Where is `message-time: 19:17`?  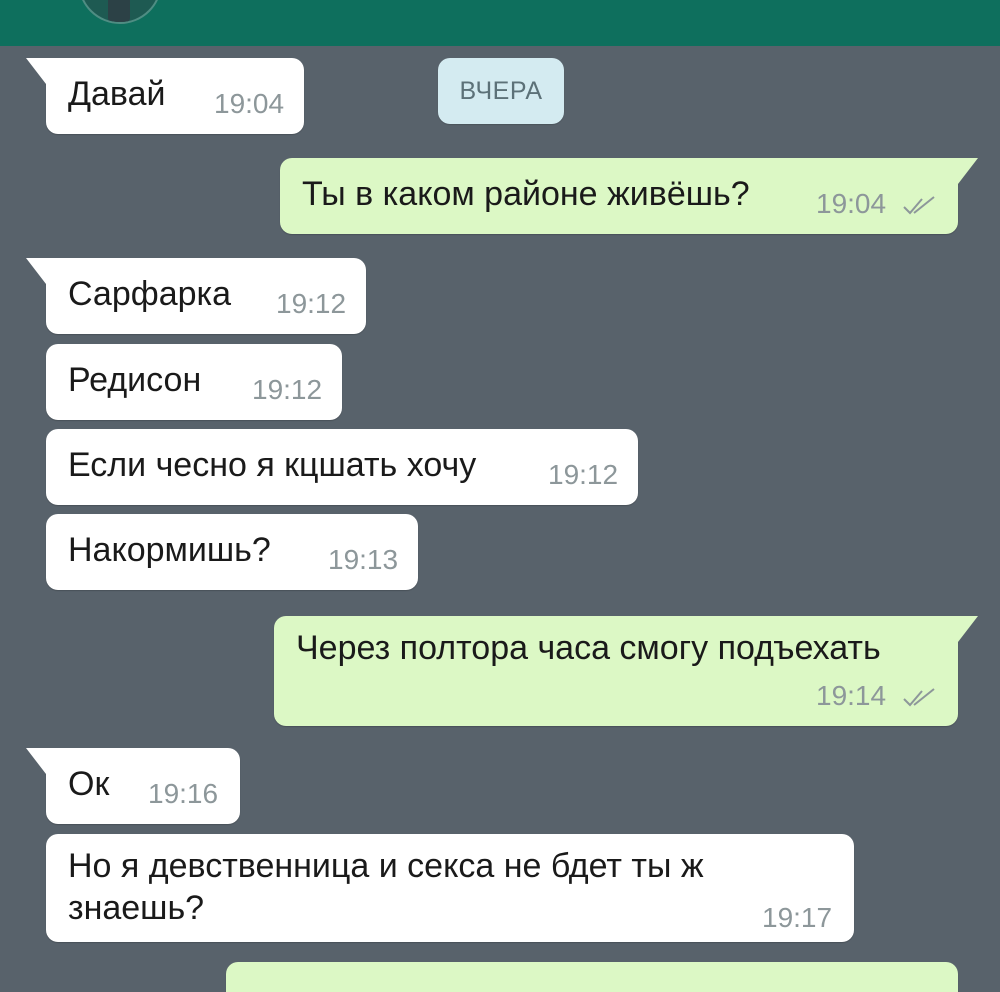
message-time: 19:17 is located at coordinates (797, 917).